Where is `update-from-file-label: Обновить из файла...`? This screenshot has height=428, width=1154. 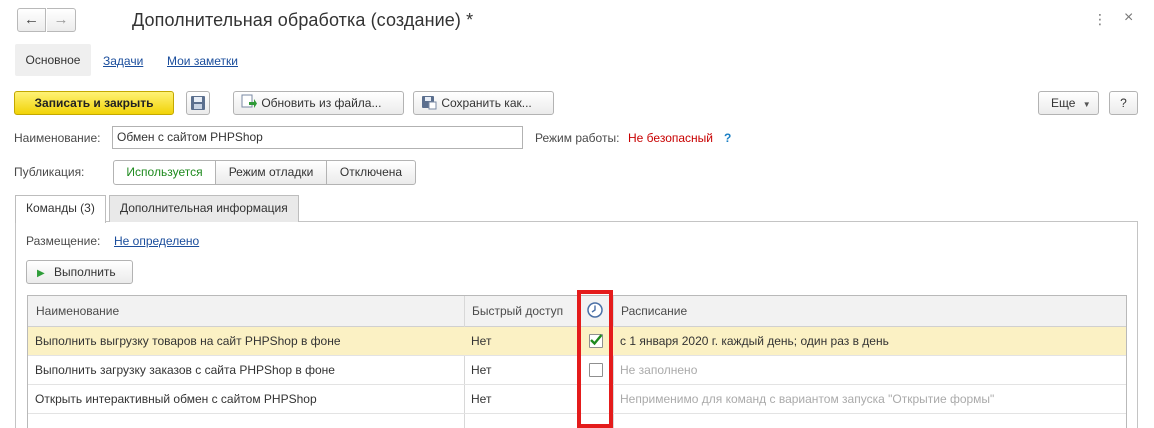 update-from-file-label: Обновить из файла... is located at coordinates (321, 103).